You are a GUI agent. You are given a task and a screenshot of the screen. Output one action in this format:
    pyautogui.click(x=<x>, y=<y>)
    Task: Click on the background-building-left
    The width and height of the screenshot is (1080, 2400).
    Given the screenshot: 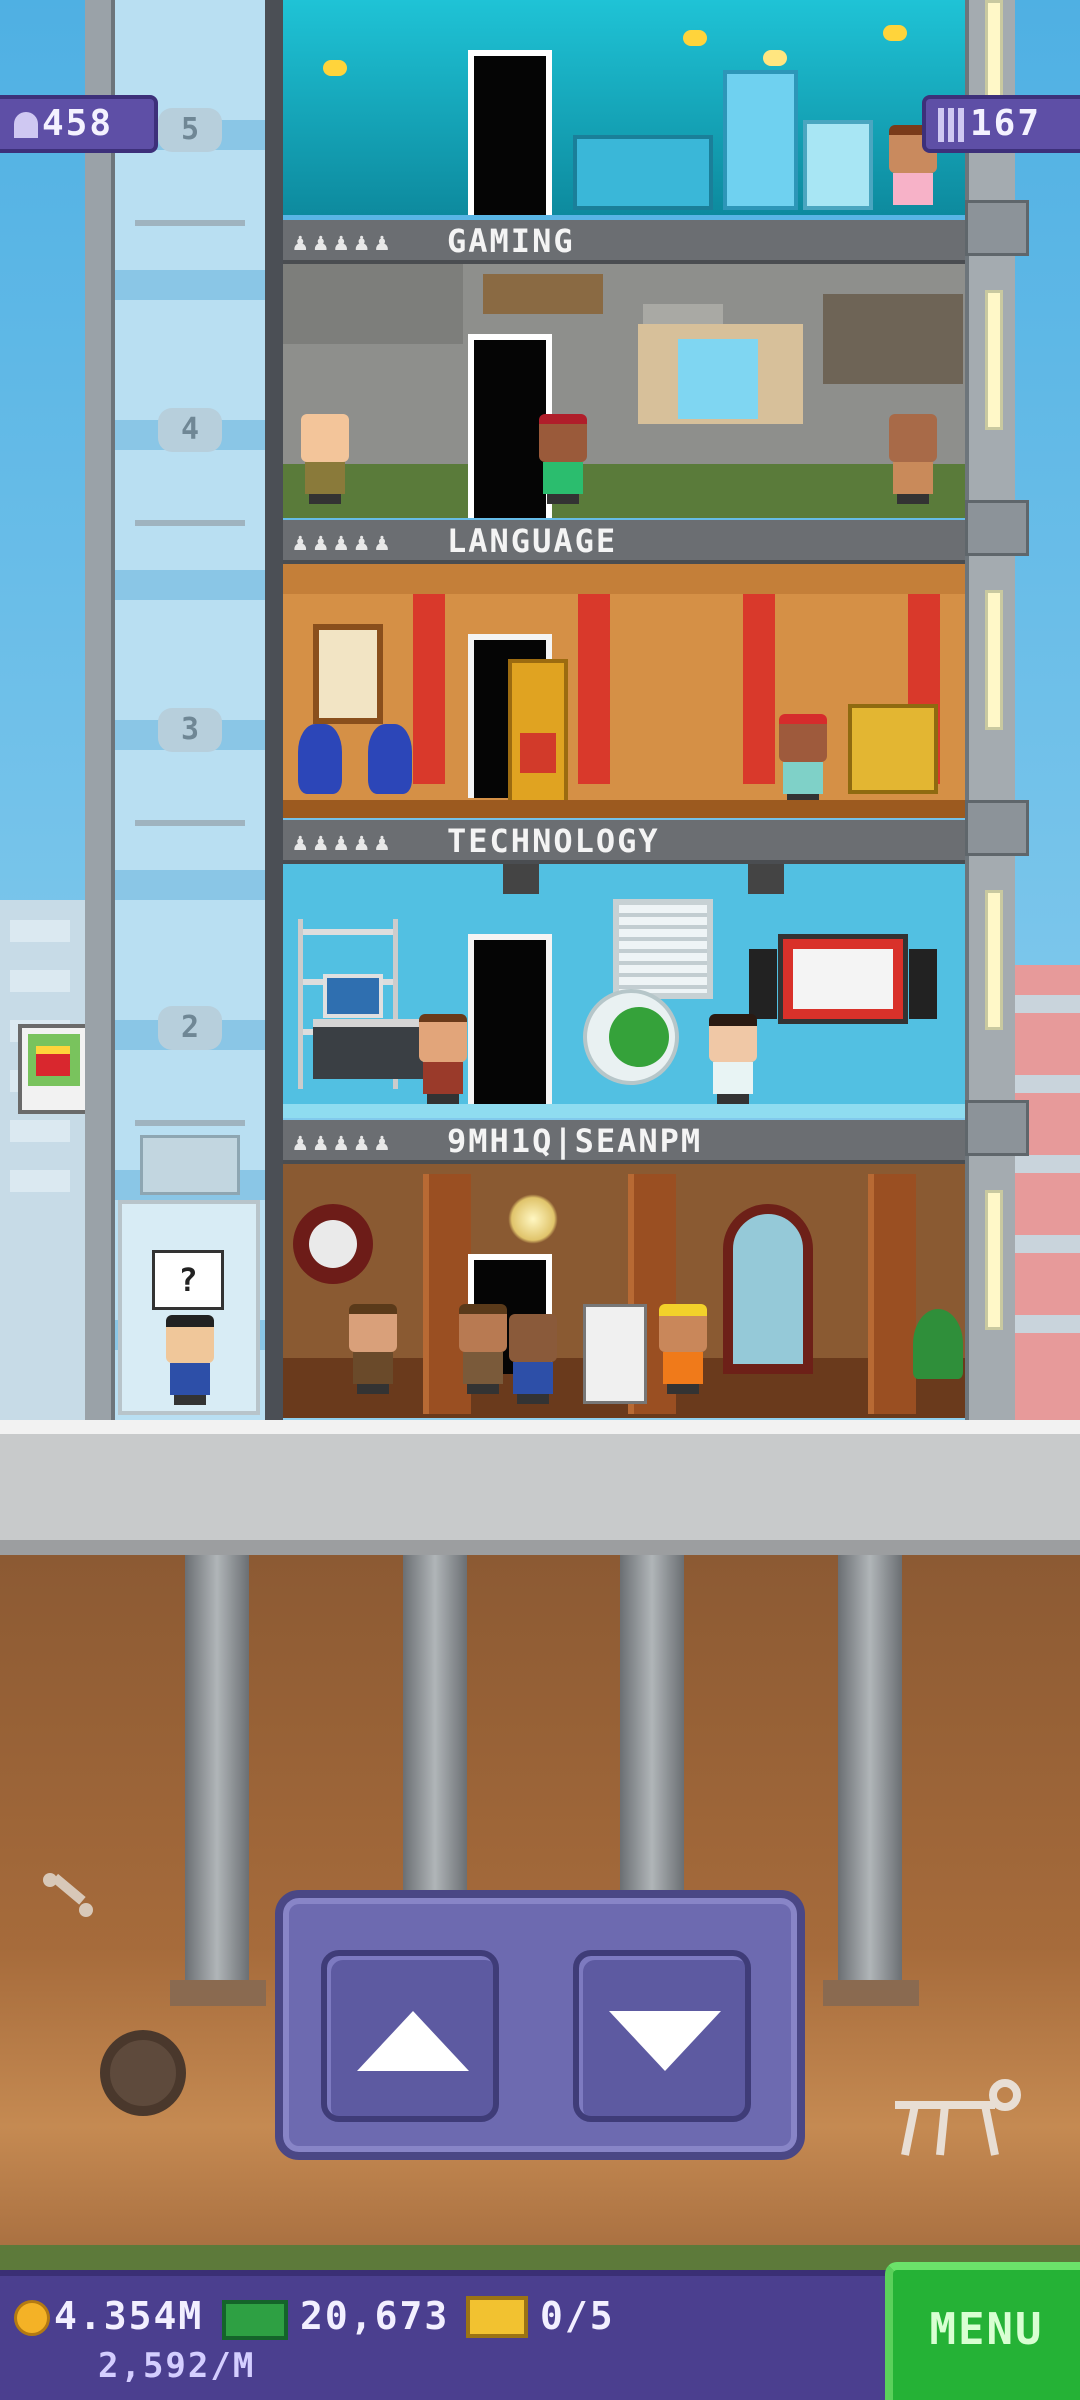 What is the action you would take?
    pyautogui.click(x=45, y=1160)
    